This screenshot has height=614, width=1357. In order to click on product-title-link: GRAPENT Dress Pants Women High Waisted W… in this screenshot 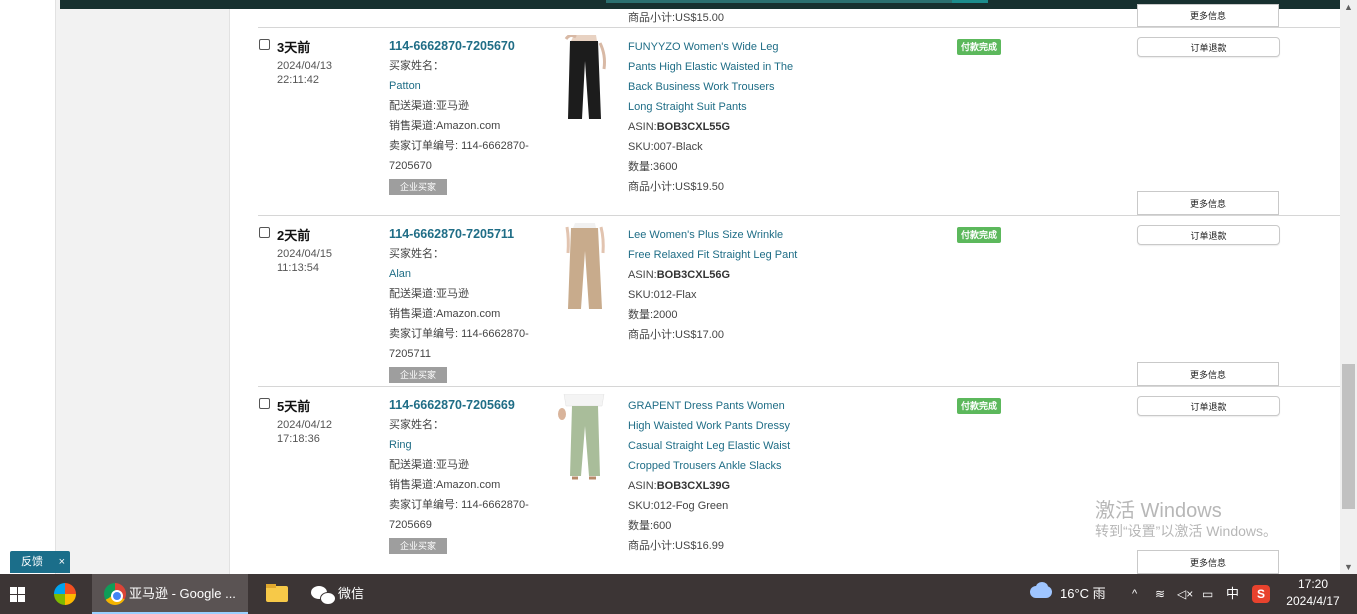, I will do `click(713, 436)`.